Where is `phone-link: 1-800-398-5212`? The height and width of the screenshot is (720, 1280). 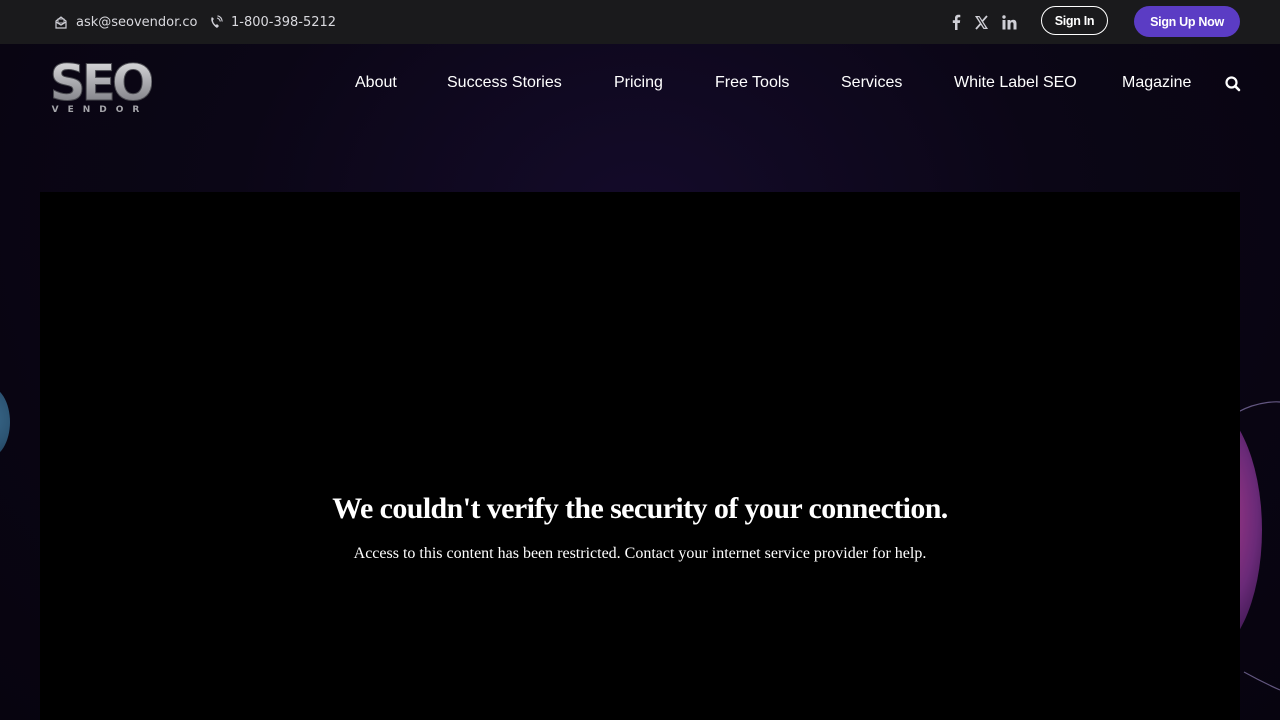
phone-link: 1-800-398-5212 is located at coordinates (272, 22).